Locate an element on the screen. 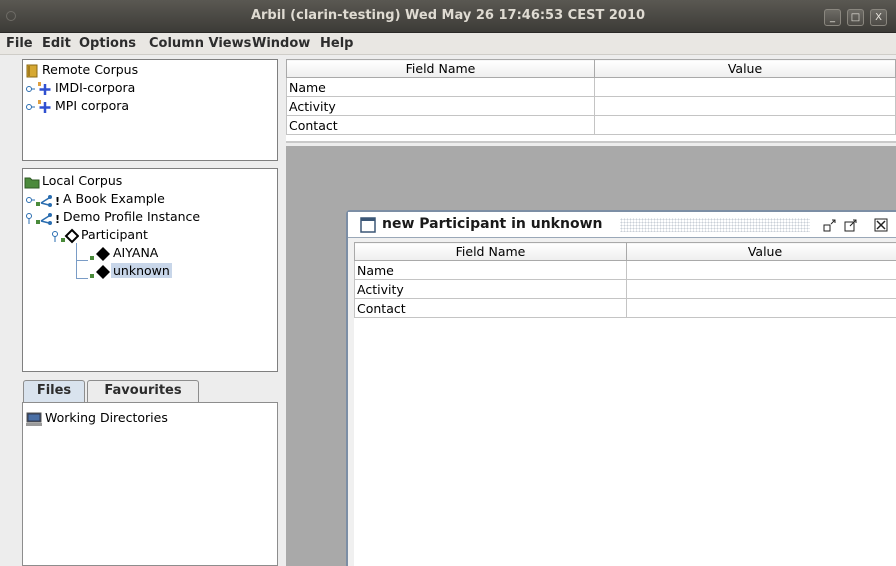 This screenshot has height=566, width=896. internal-frame-titlebar: new Participant in unknown is located at coordinates (622, 225).